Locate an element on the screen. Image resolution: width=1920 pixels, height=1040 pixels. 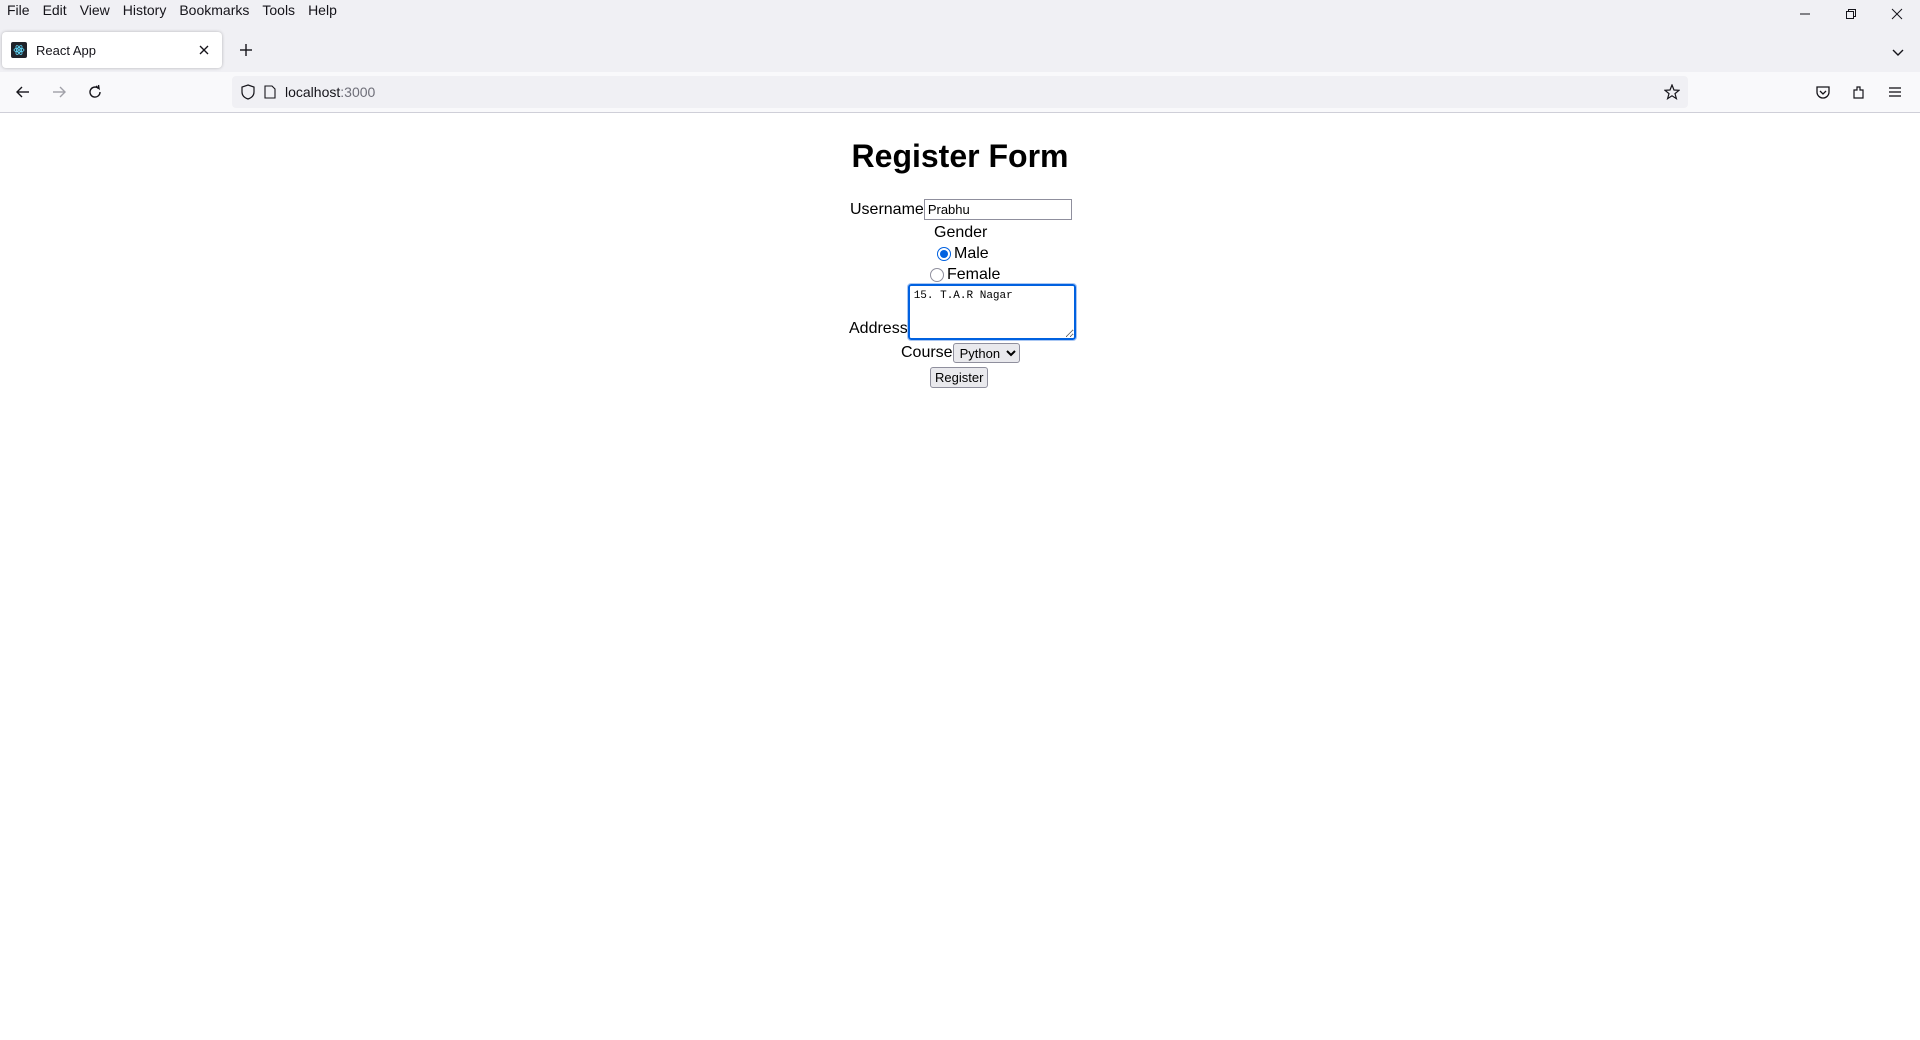
new-tab-button is located at coordinates (246, 50).